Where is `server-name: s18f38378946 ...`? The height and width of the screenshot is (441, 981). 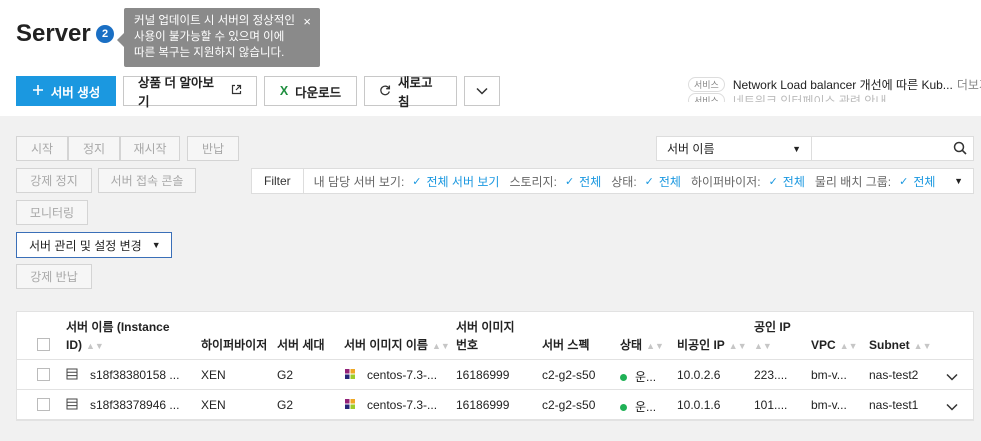
server-name: s18f38378946 ... is located at coordinates (134, 405).